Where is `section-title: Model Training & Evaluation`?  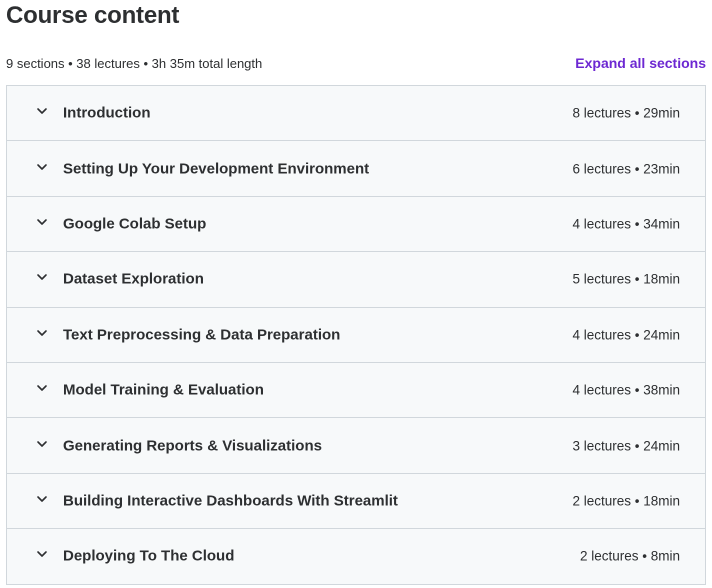
section-title: Model Training & Evaluation is located at coordinates (163, 390).